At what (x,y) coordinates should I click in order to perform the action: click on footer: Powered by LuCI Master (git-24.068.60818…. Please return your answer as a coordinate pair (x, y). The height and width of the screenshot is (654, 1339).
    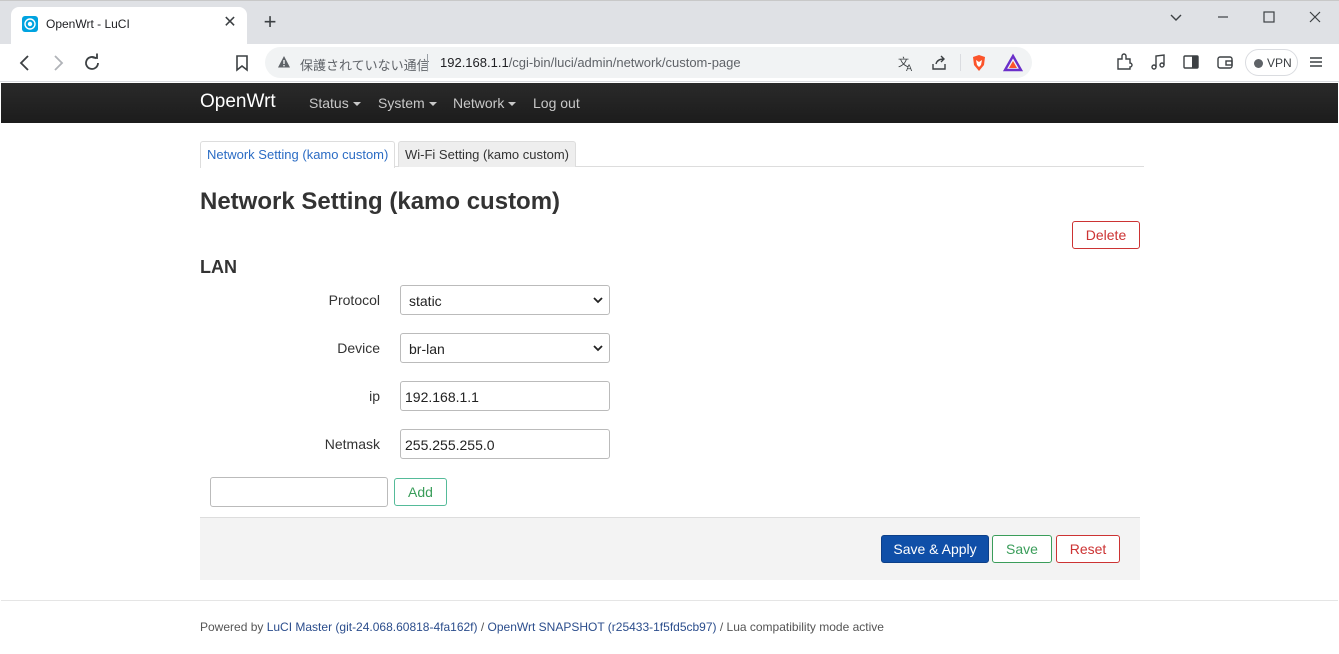
    Looking at the image, I should click on (542, 627).